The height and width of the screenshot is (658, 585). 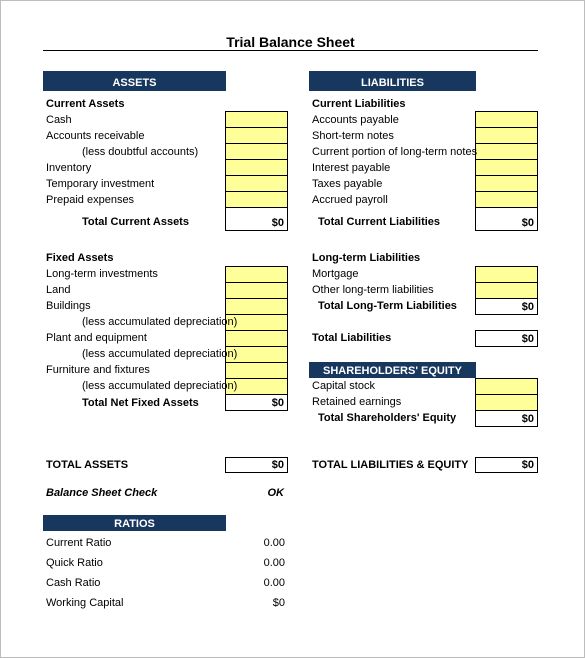 I want to click on input-other-long-term, so click(x=506, y=290).